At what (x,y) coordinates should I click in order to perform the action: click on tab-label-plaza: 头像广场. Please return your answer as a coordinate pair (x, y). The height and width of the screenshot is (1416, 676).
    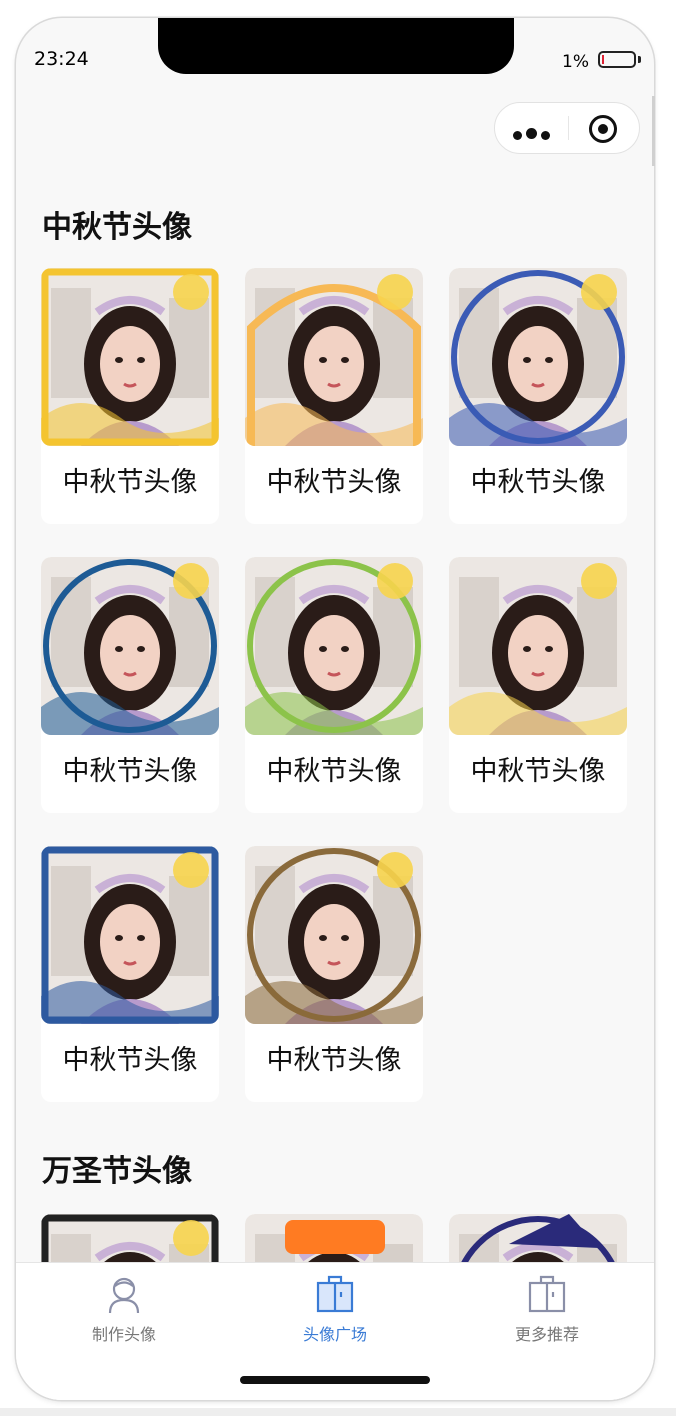
    Looking at the image, I should click on (334, 1334).